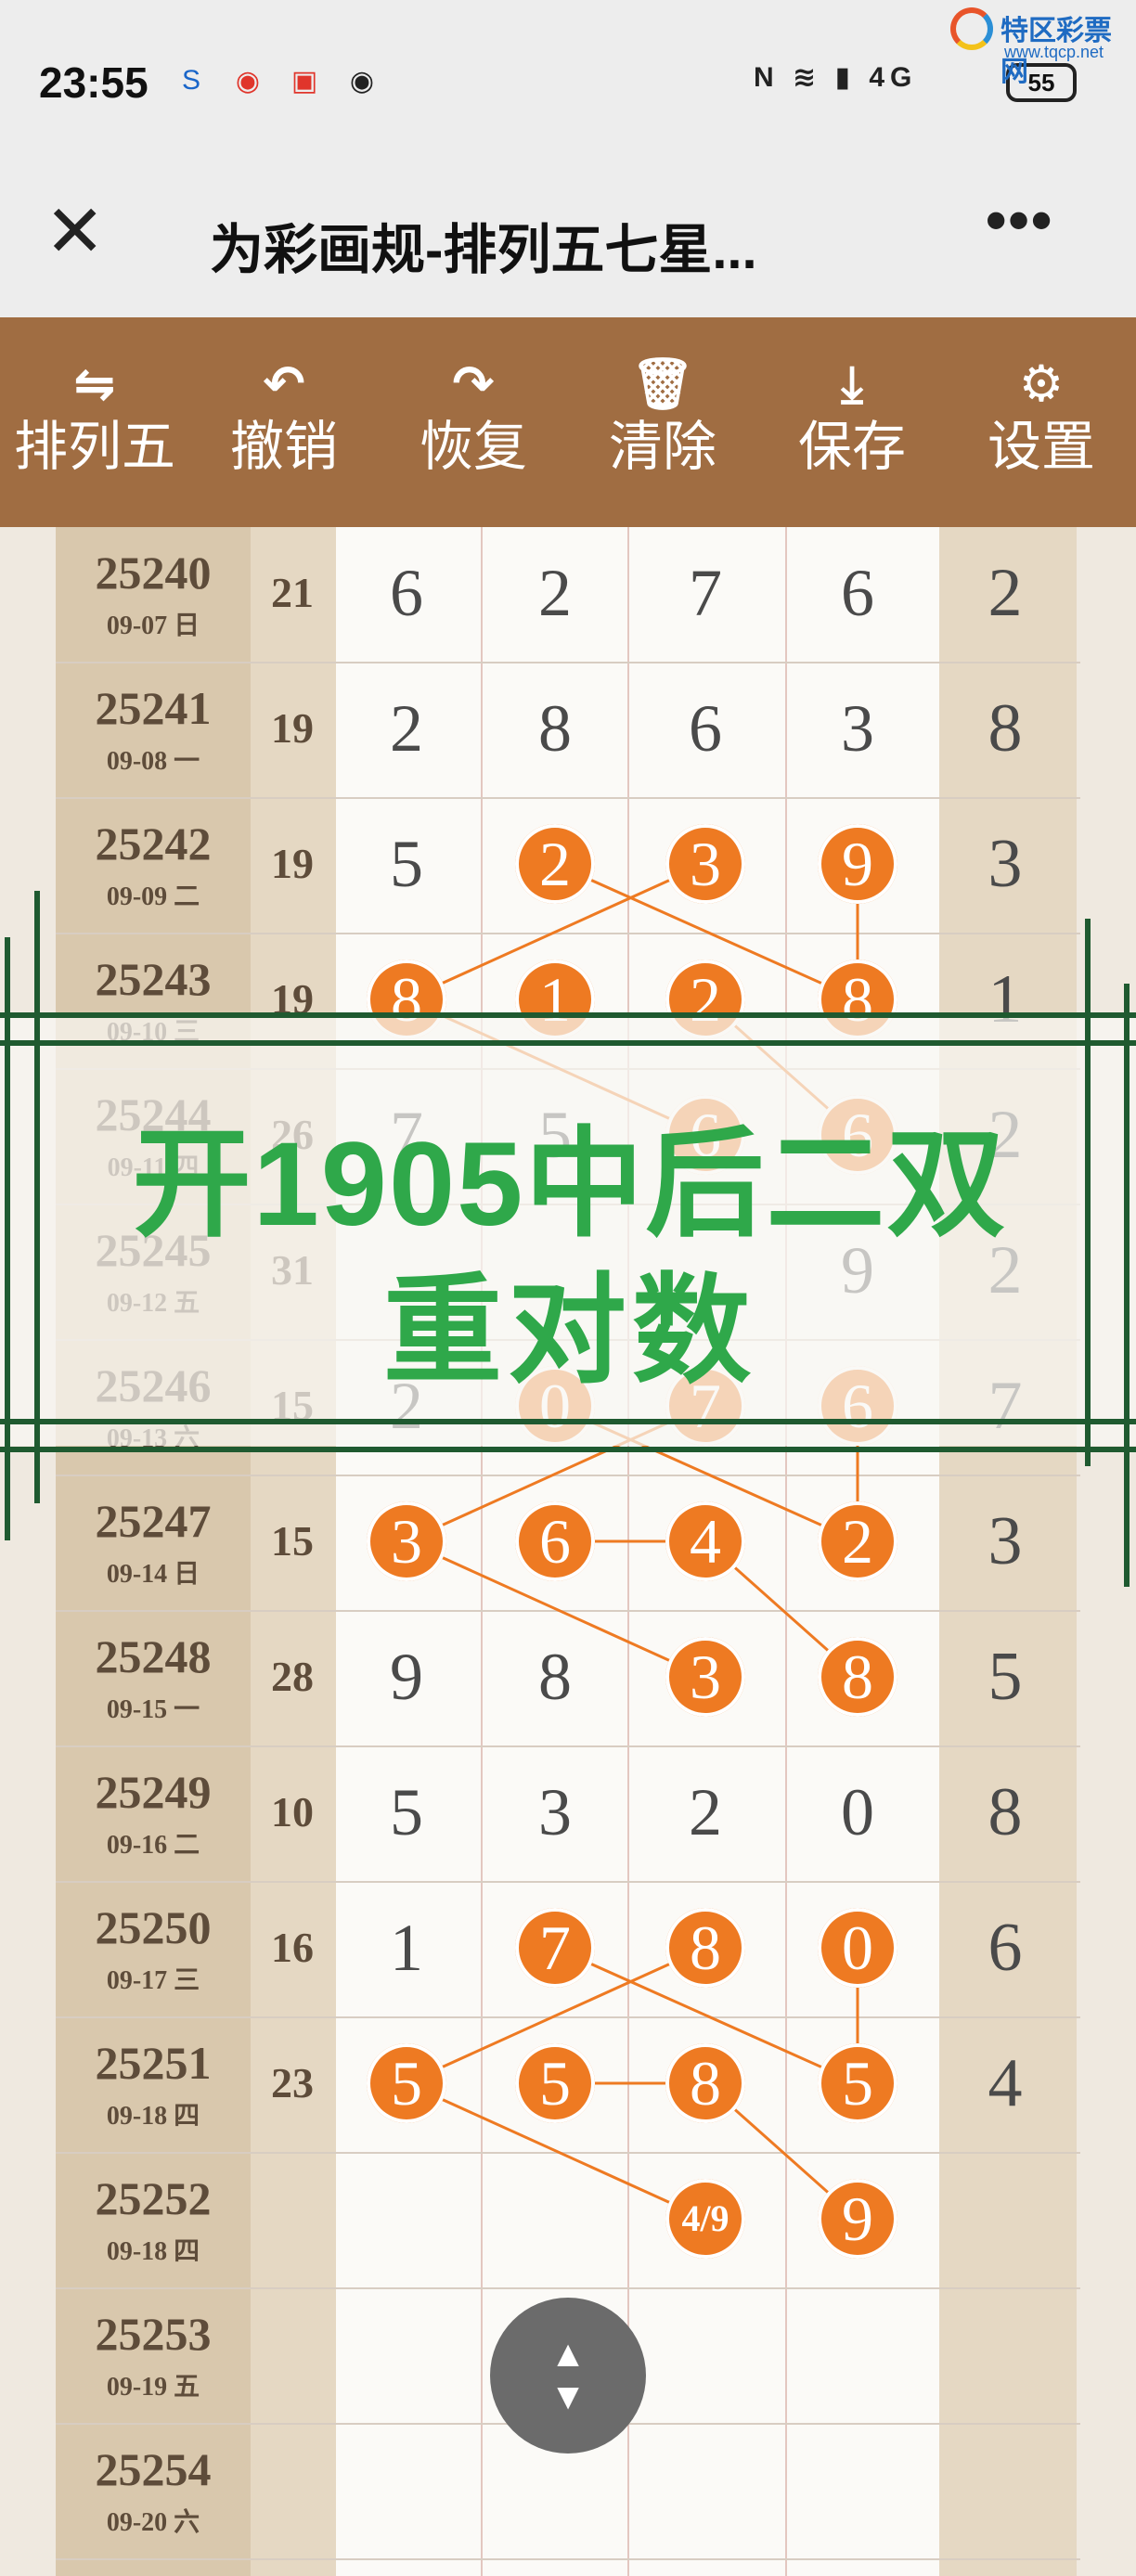 This screenshot has width=1136, height=2576. What do you see at coordinates (851, 447) in the screenshot?
I see `toolbar-label: 保存` at bounding box center [851, 447].